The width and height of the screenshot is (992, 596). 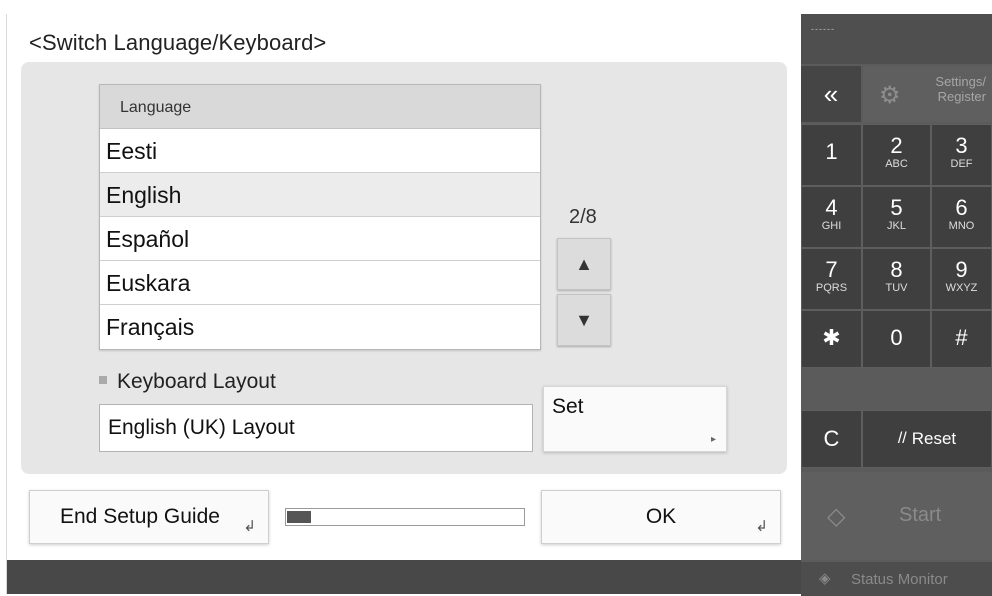 What do you see at coordinates (902, 438) in the screenshot?
I see `reset-icon: //` at bounding box center [902, 438].